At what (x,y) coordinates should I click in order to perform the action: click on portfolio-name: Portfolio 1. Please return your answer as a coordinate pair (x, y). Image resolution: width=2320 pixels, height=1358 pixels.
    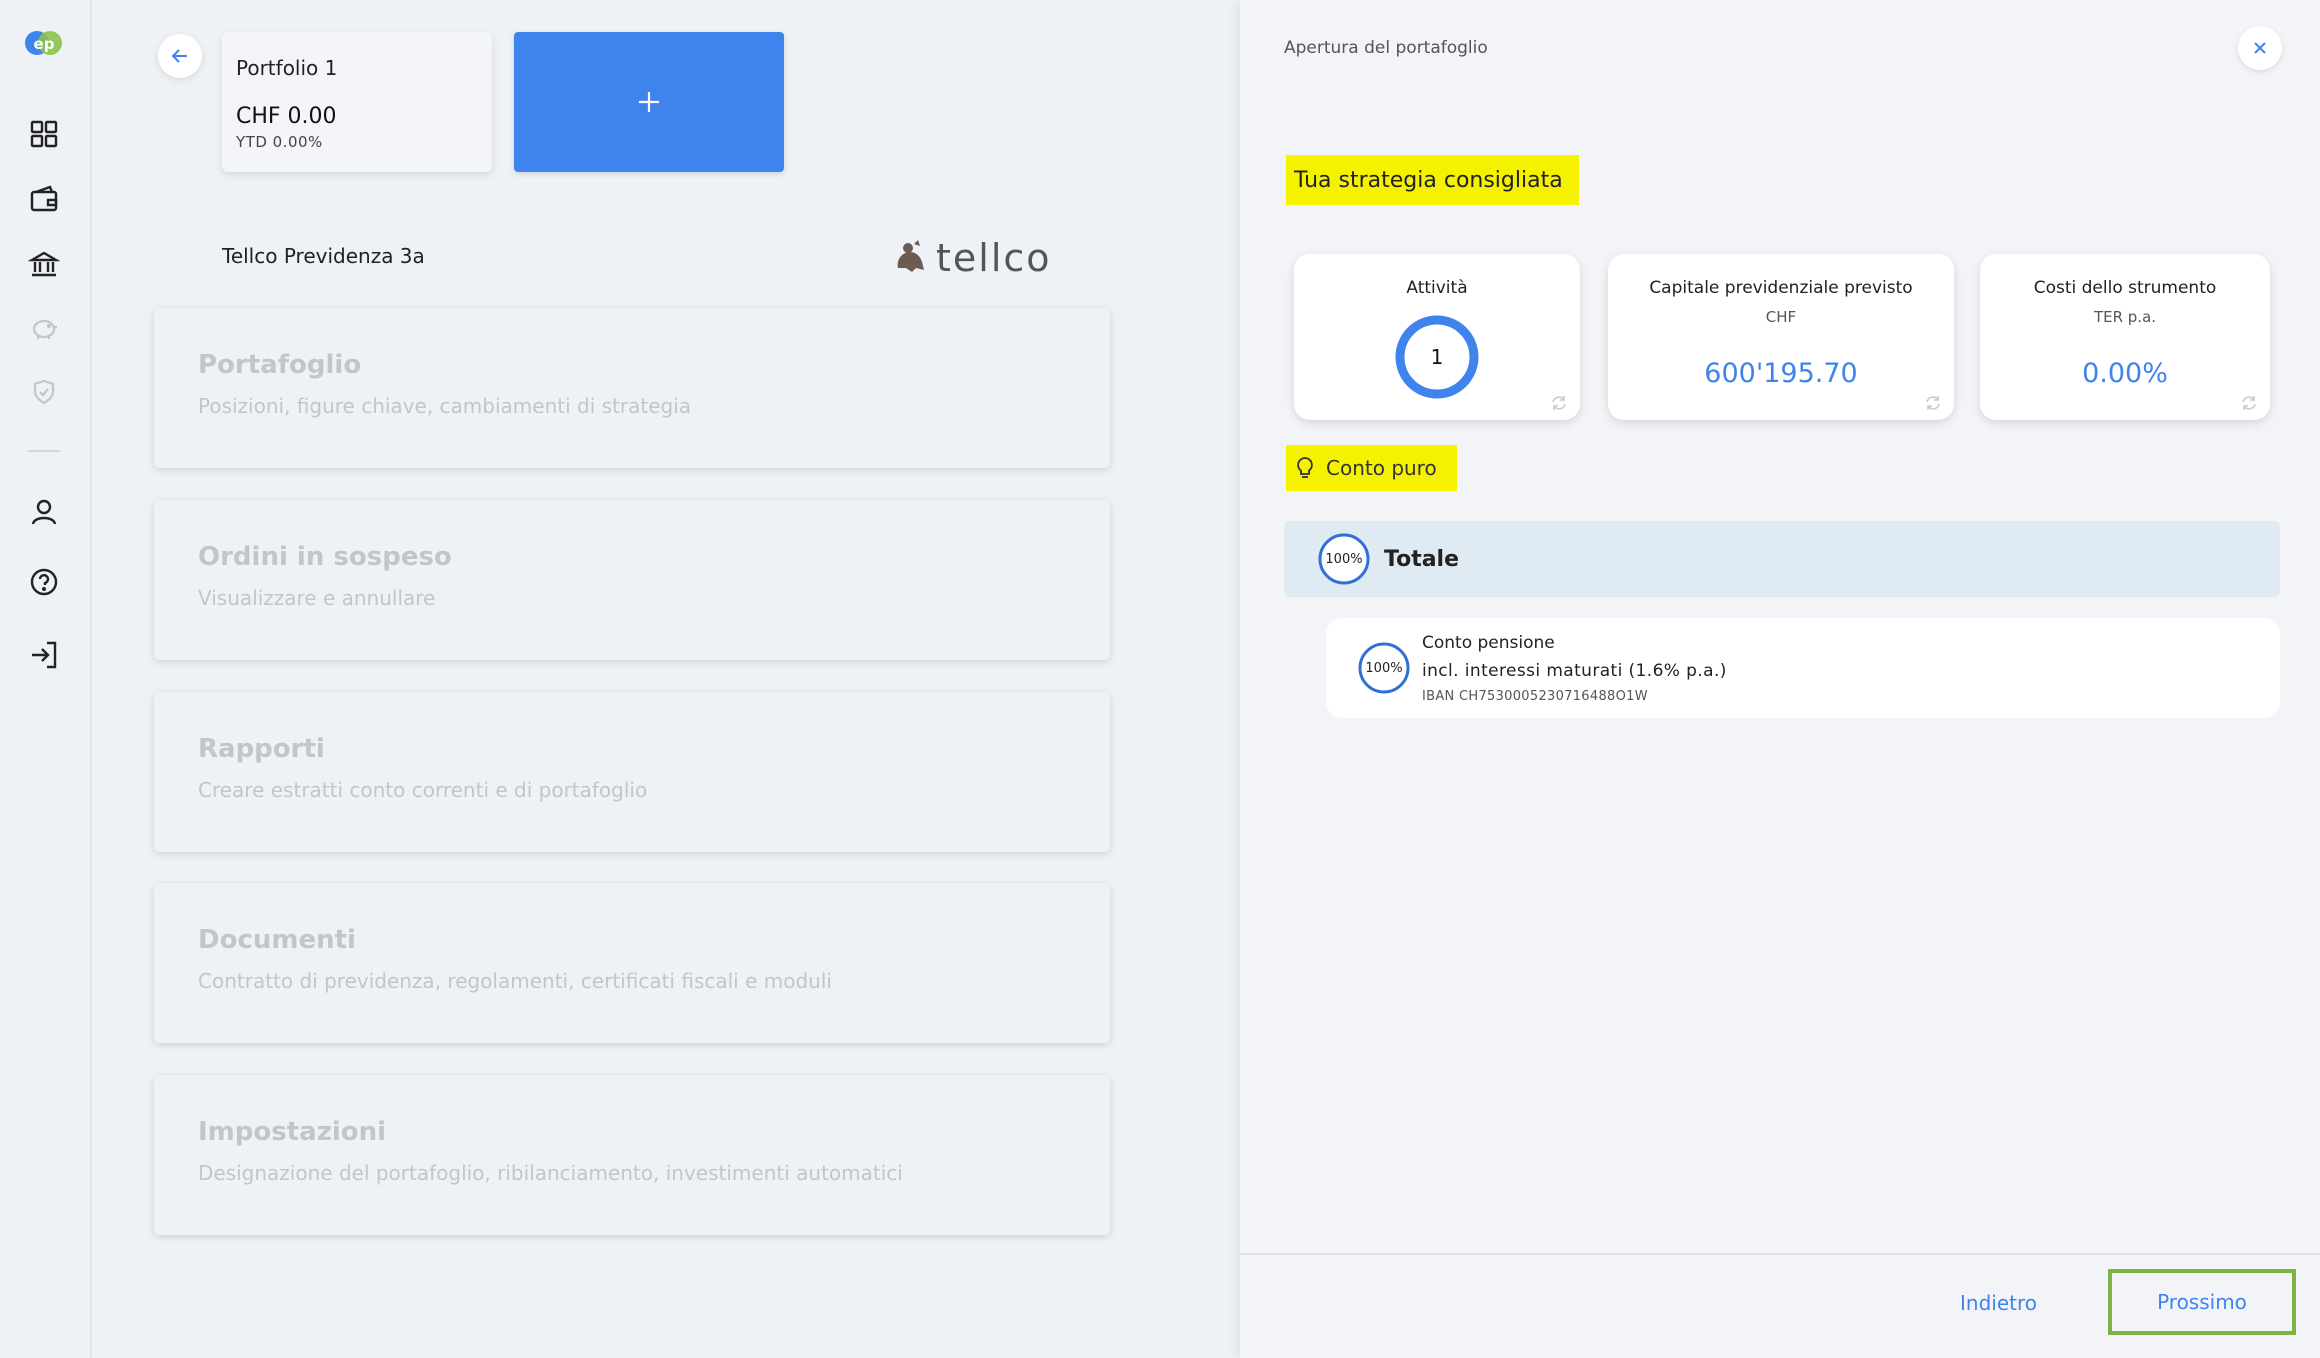
    Looking at the image, I should click on (287, 68).